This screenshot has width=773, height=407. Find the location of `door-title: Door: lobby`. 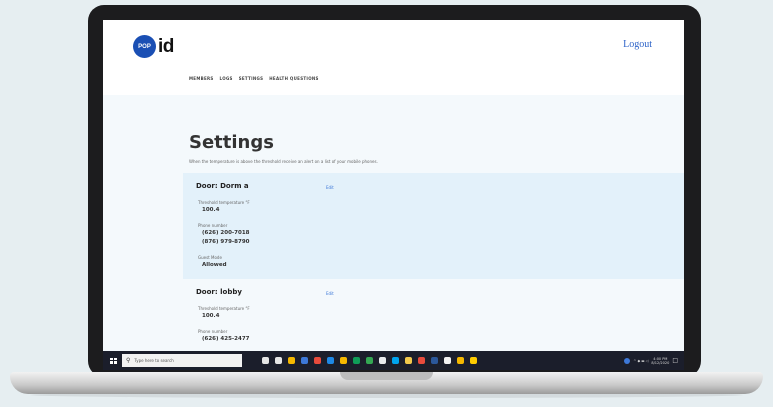

door-title: Door: lobby is located at coordinates (219, 292).